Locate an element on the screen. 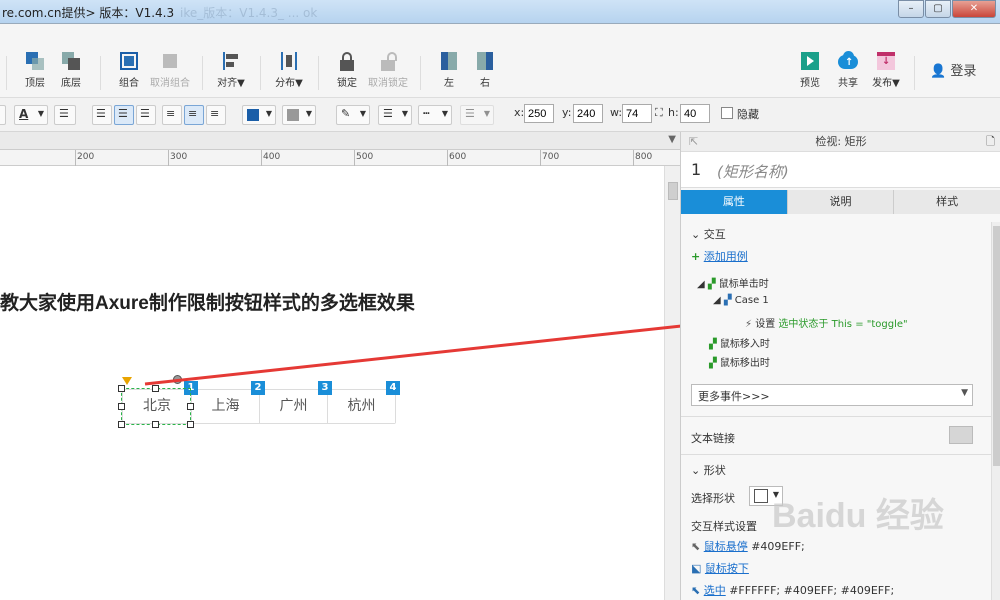 The image size is (1000, 600). mousedown-icon: ⬕ is located at coordinates (696, 568).